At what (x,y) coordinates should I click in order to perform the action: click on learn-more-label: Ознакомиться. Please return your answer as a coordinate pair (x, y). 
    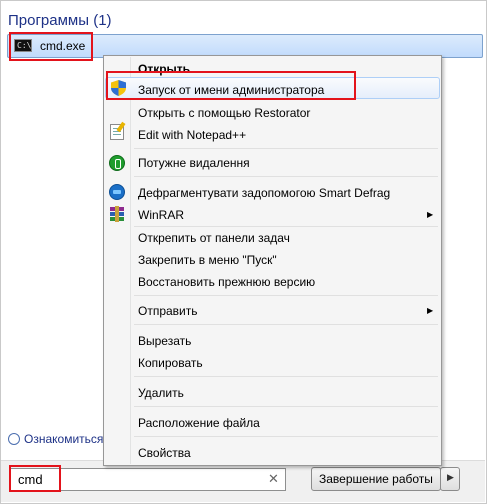
    Looking at the image, I should click on (63, 439).